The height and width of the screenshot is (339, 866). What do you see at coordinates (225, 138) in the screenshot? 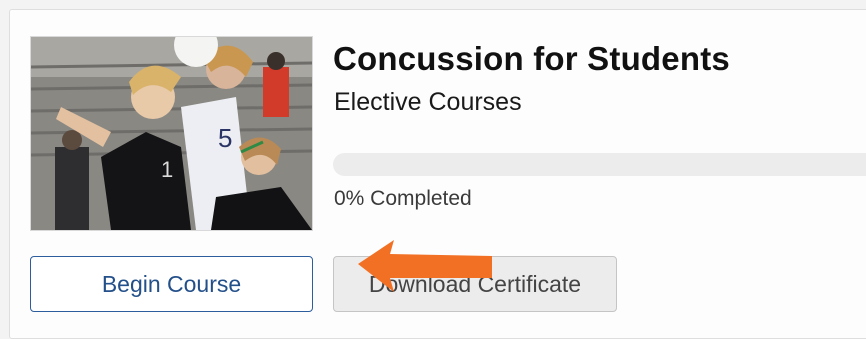
I see `svg-text: 5` at bounding box center [225, 138].